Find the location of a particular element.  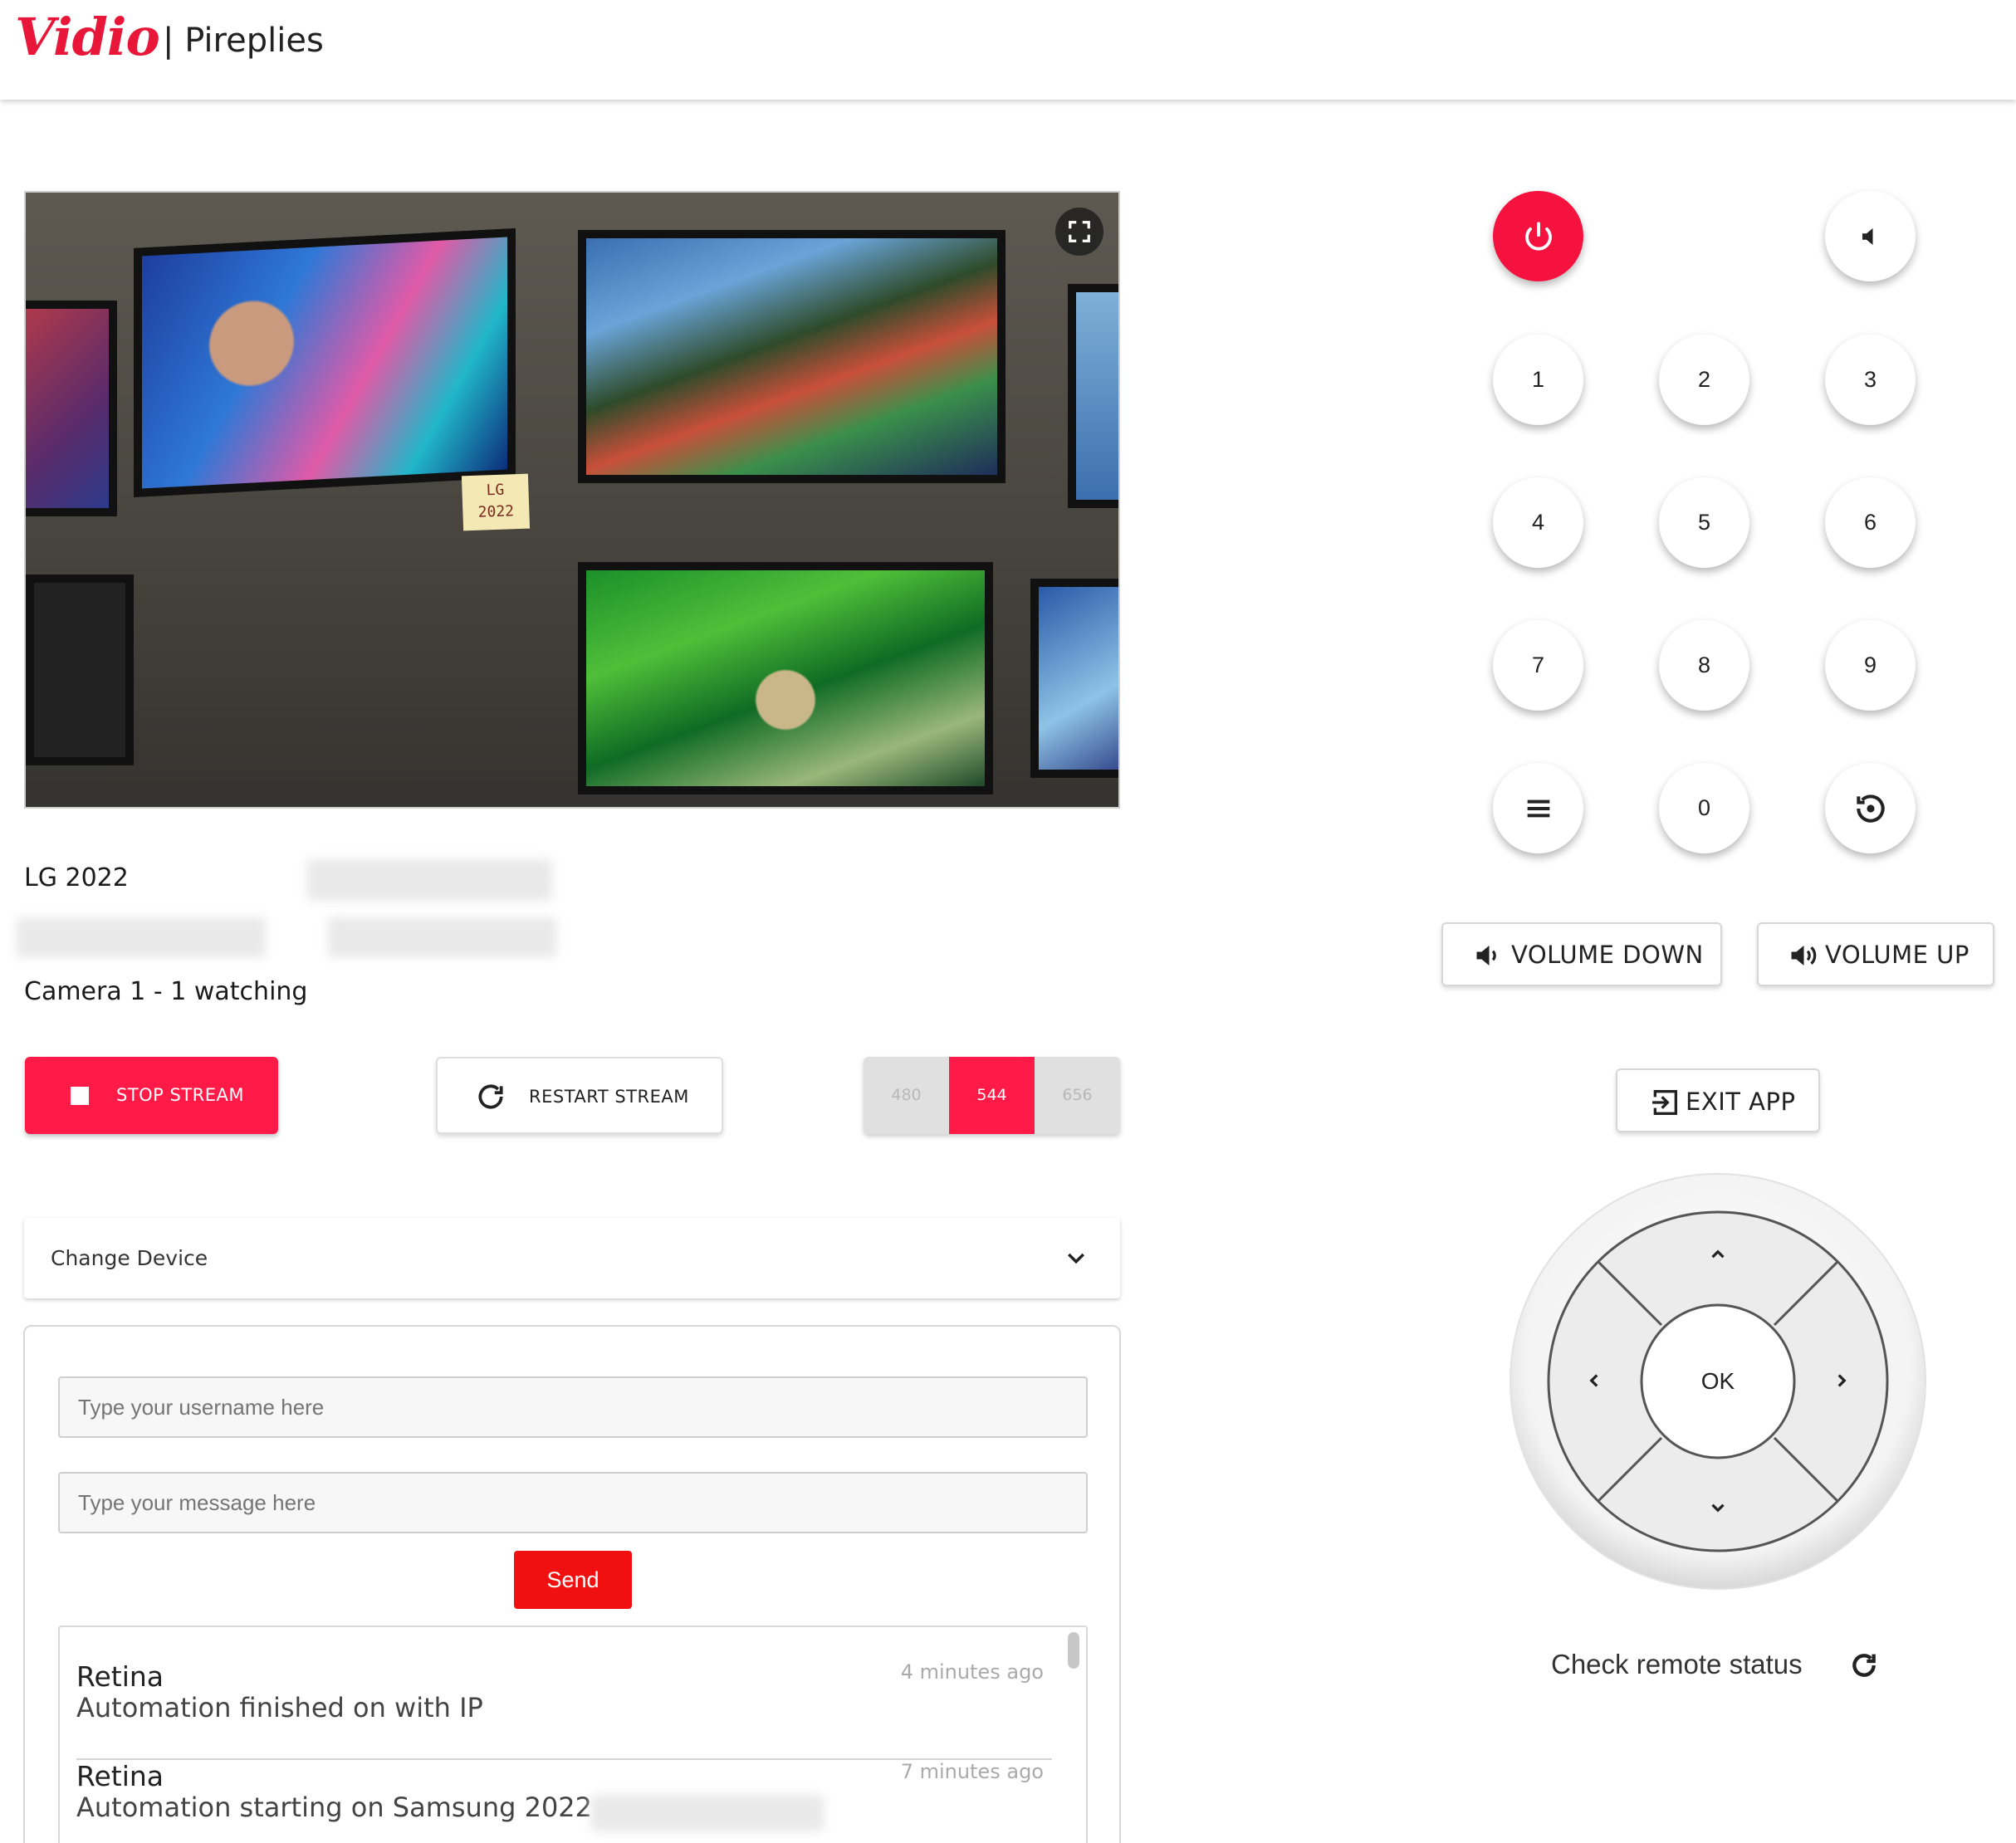

mute-button is located at coordinates (1870, 236).